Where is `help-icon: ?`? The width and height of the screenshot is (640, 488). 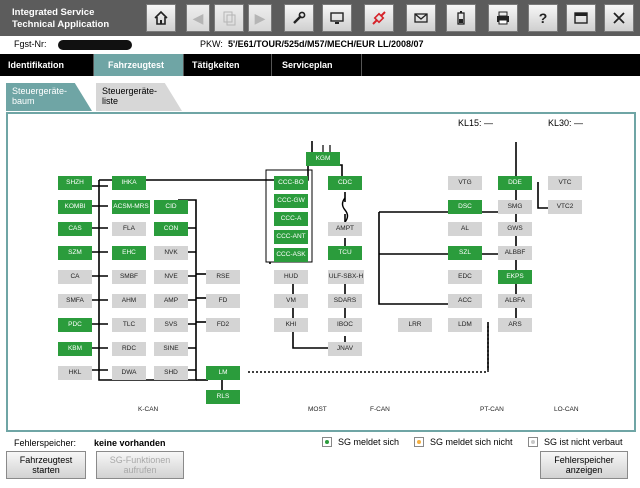 help-icon: ? is located at coordinates (543, 18).